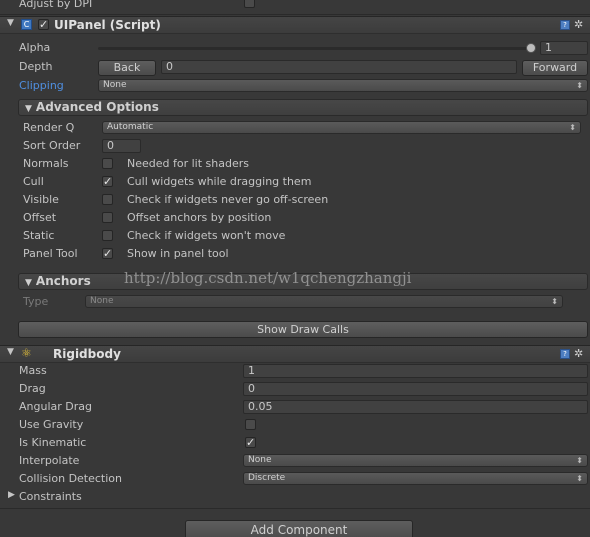 The width and height of the screenshot is (590, 537). Describe the element at coordinates (40, 217) in the screenshot. I see `option-label: Offset` at that location.